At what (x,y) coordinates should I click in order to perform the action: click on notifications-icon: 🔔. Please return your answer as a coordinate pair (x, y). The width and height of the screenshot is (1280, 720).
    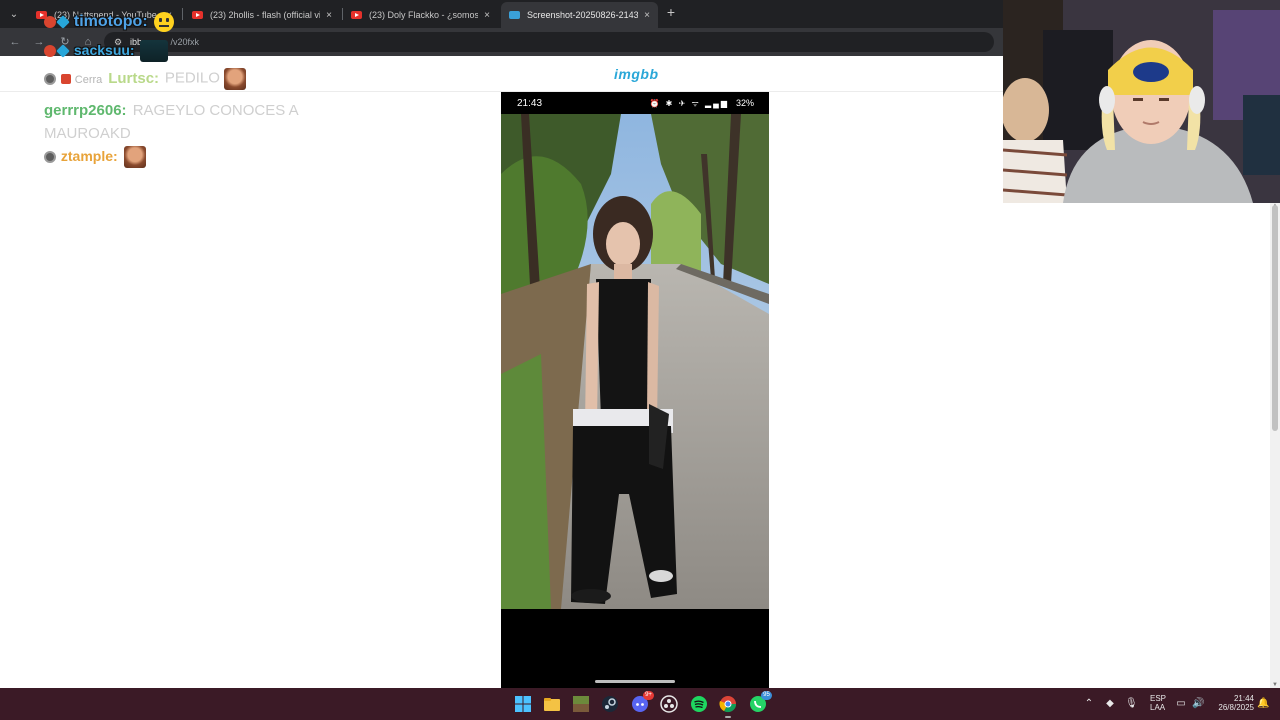
    Looking at the image, I should click on (1263, 704).